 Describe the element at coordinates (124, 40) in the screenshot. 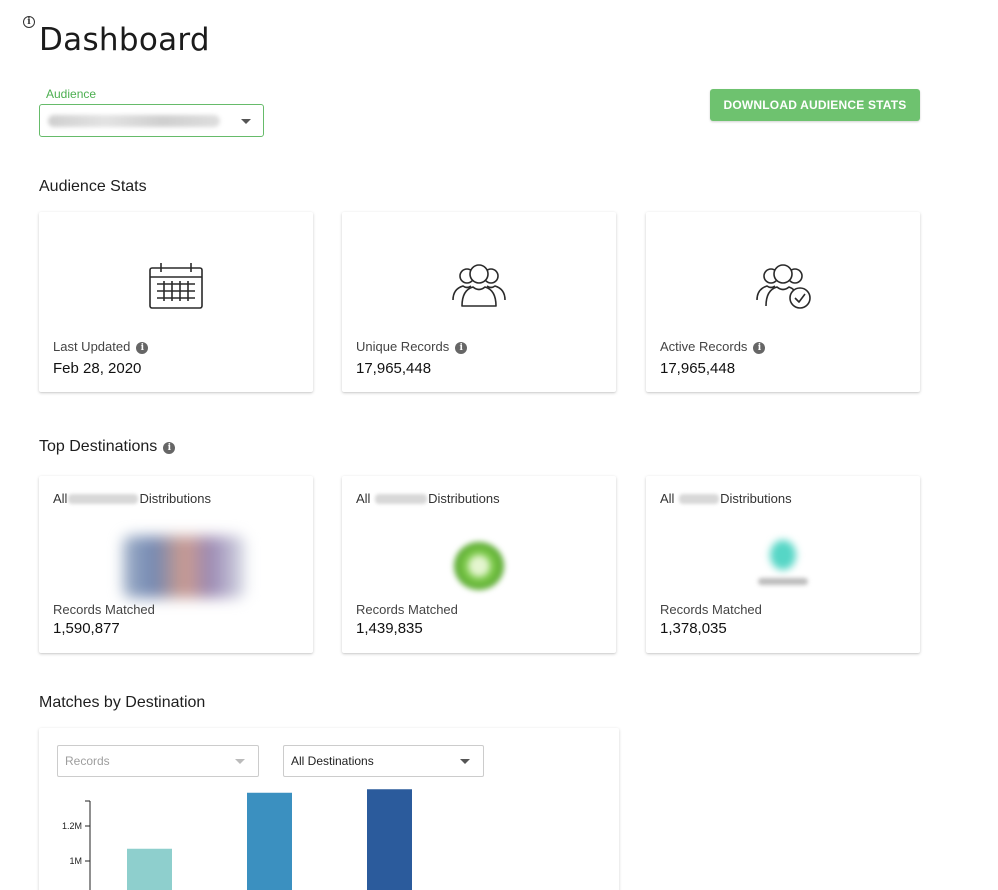

I see `page-title: Dashboard` at that location.